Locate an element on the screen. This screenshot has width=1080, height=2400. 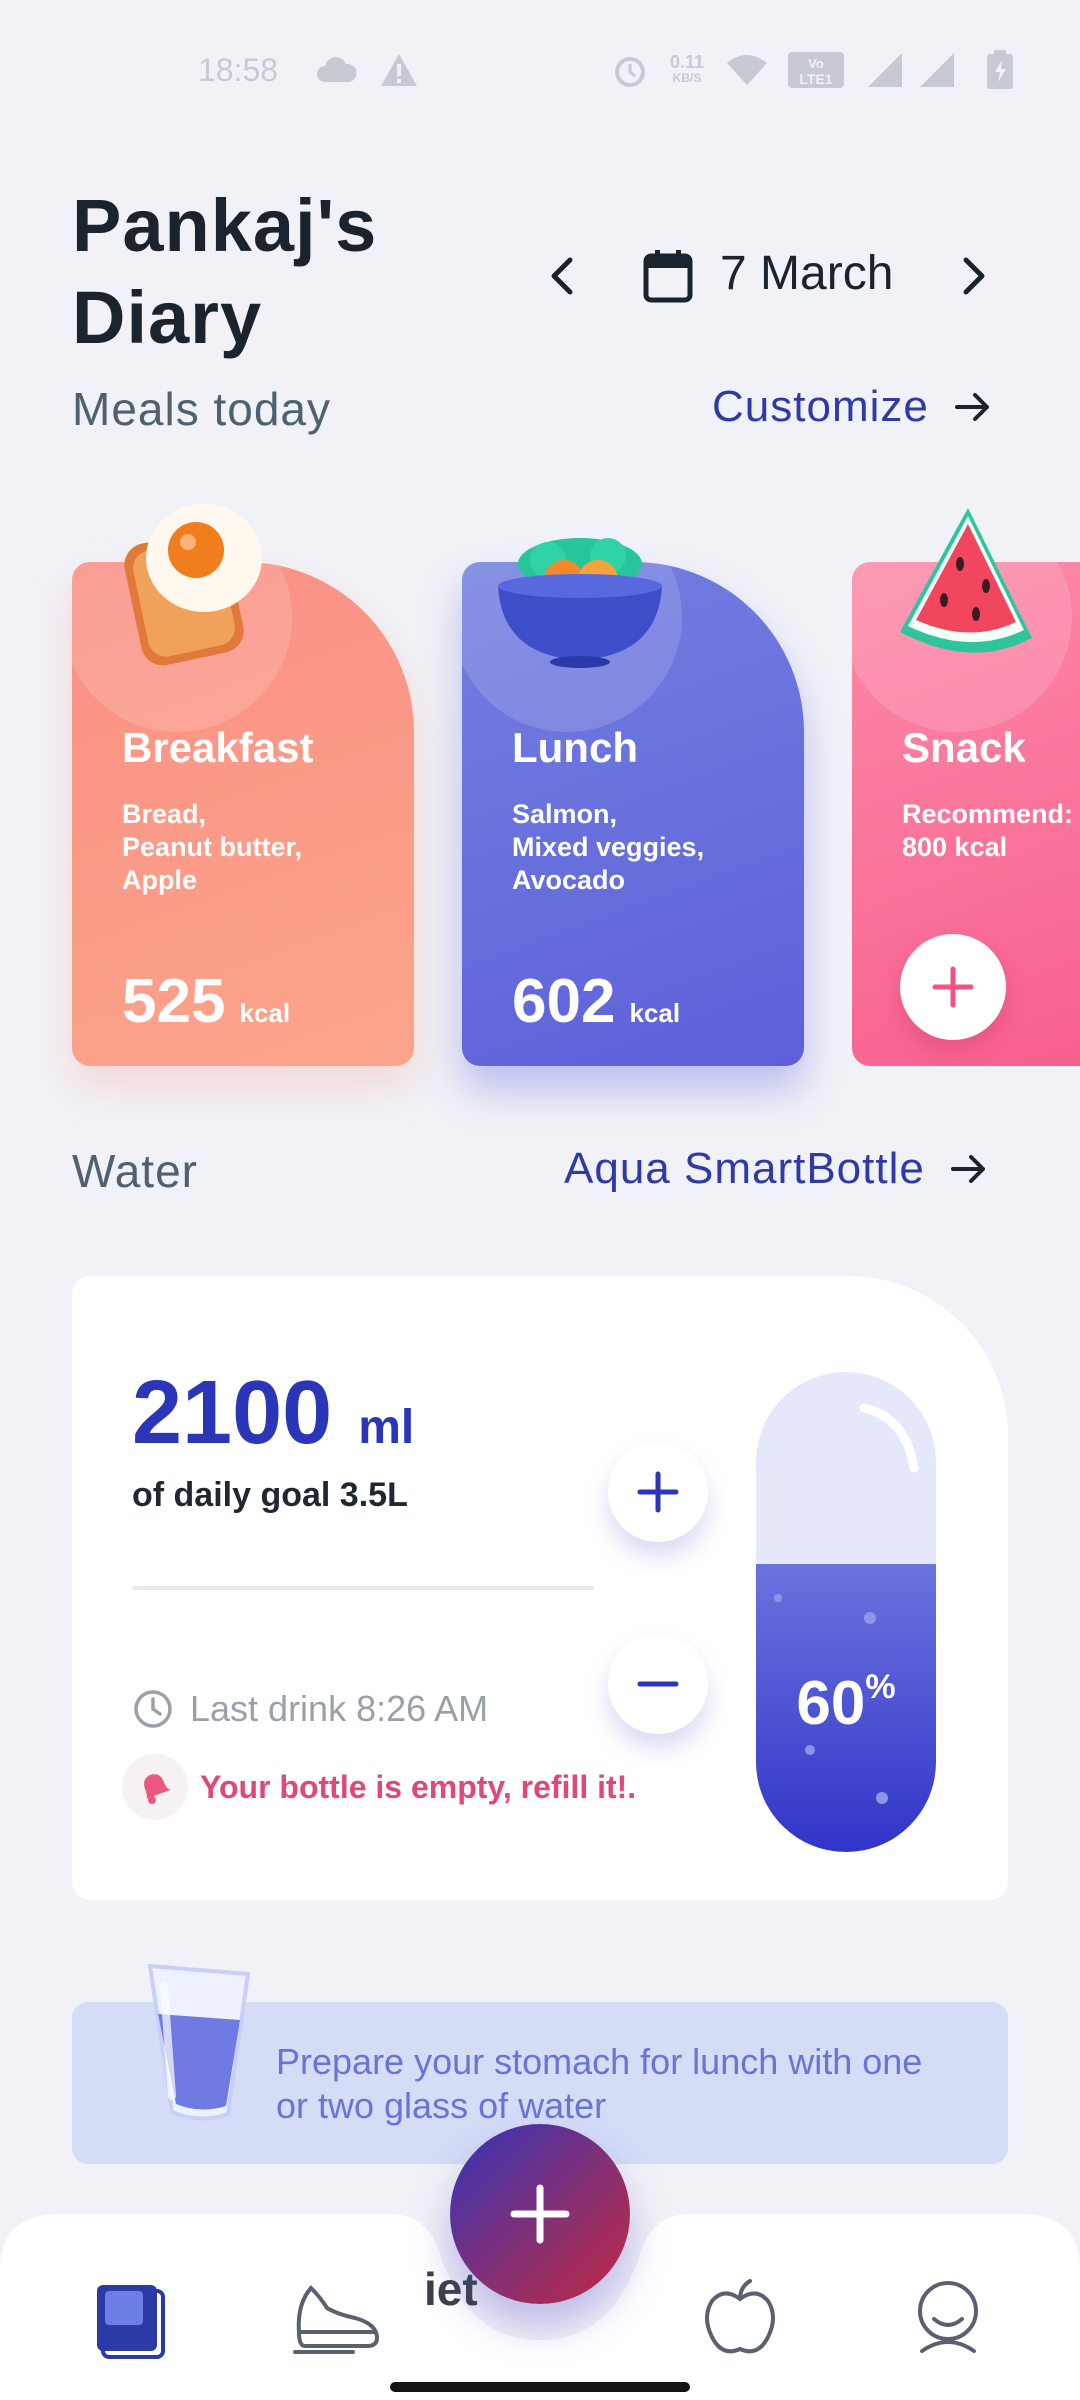
add-snack-button is located at coordinates (953, 987).